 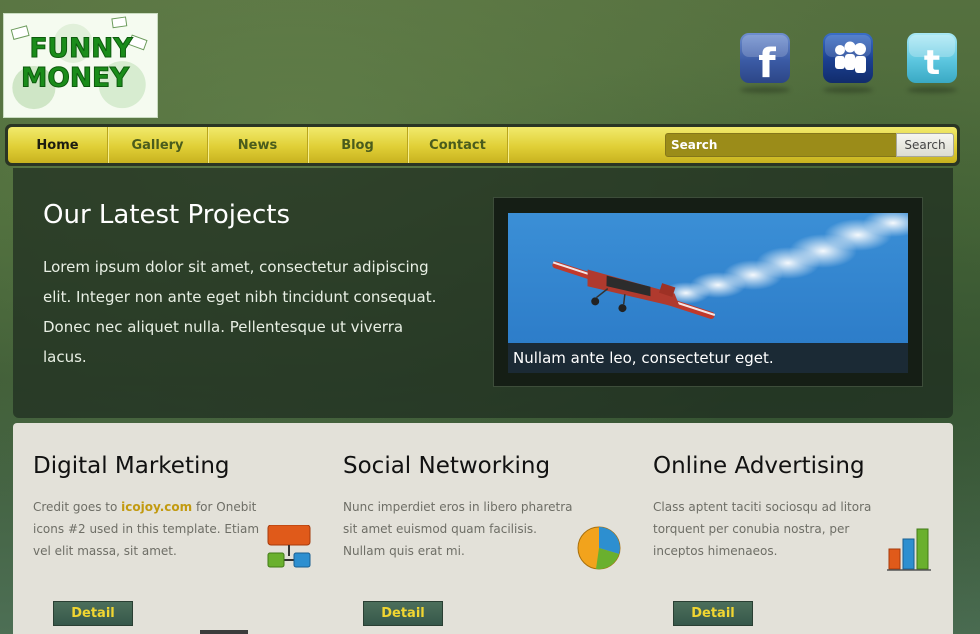 What do you see at coordinates (925, 145) in the screenshot?
I see `search-button: Search` at bounding box center [925, 145].